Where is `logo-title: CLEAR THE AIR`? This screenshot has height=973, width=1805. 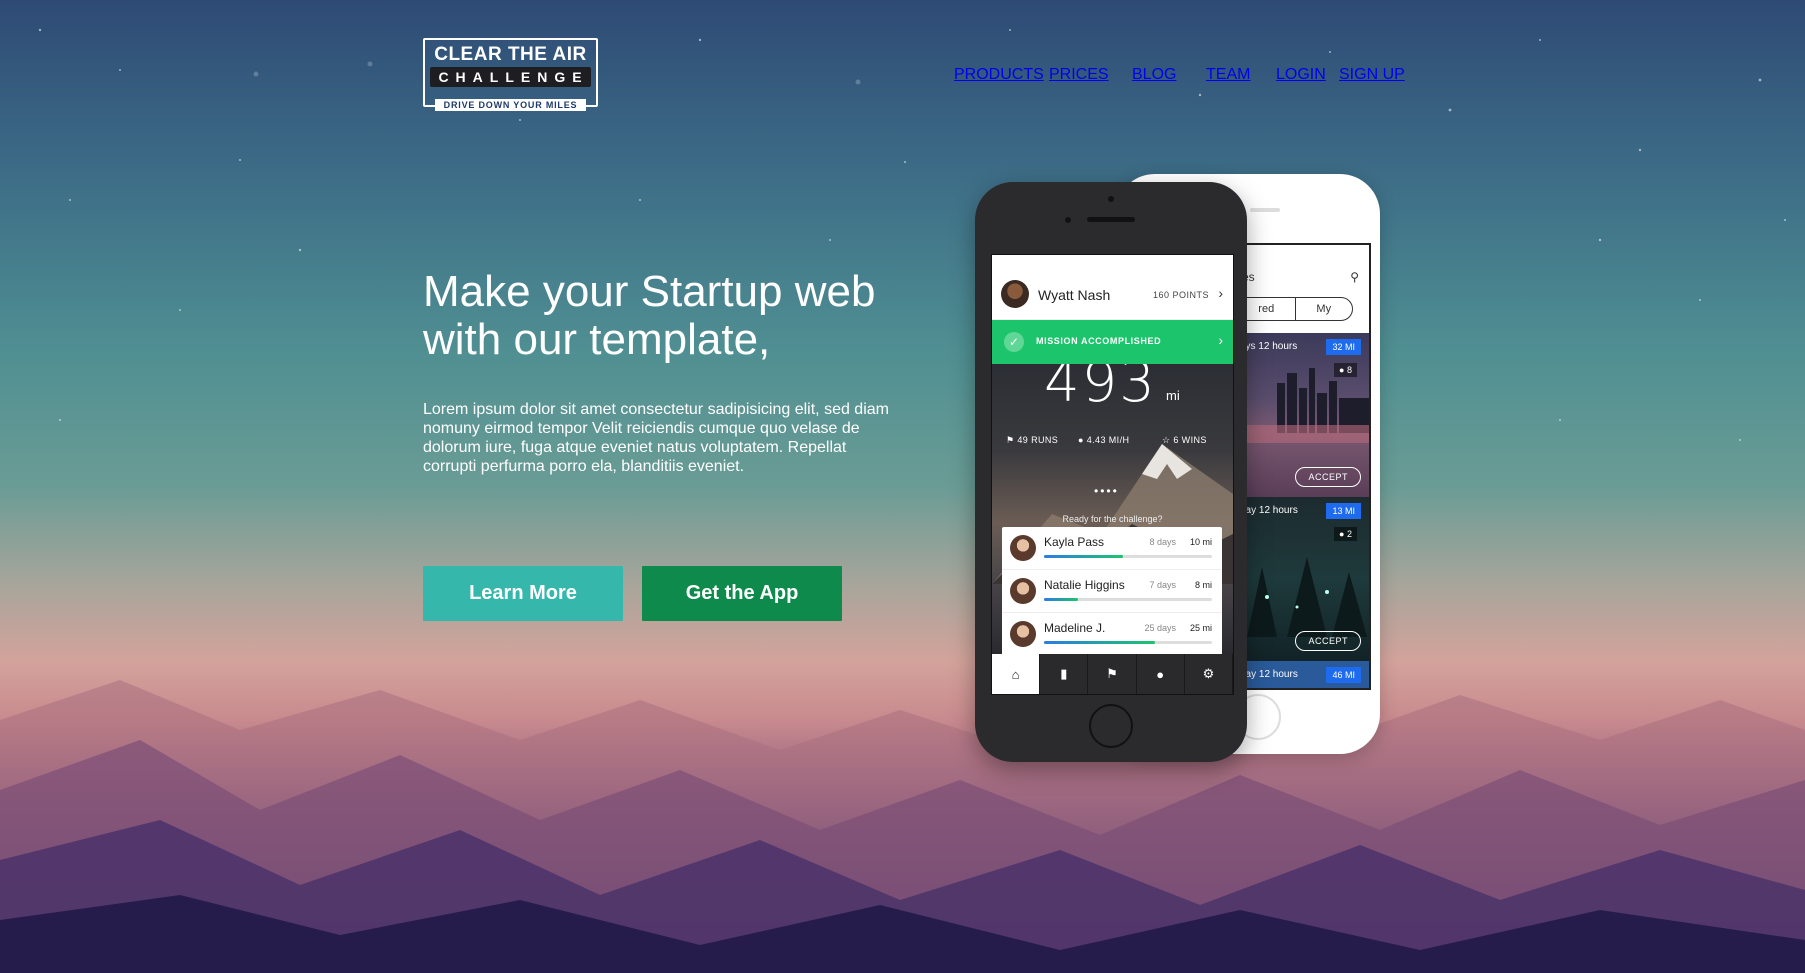 logo-title: CLEAR THE AIR is located at coordinates (510, 54).